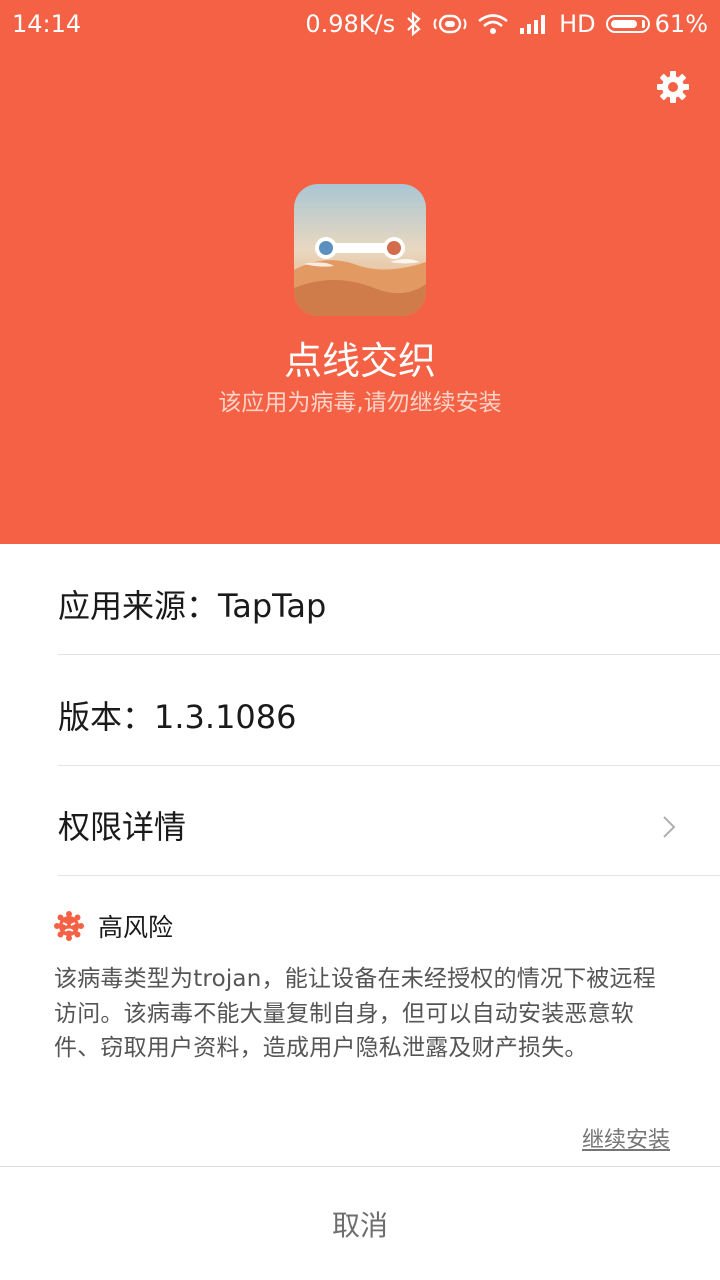  Describe the element at coordinates (627, 24) in the screenshot. I see `battery-icon` at that location.